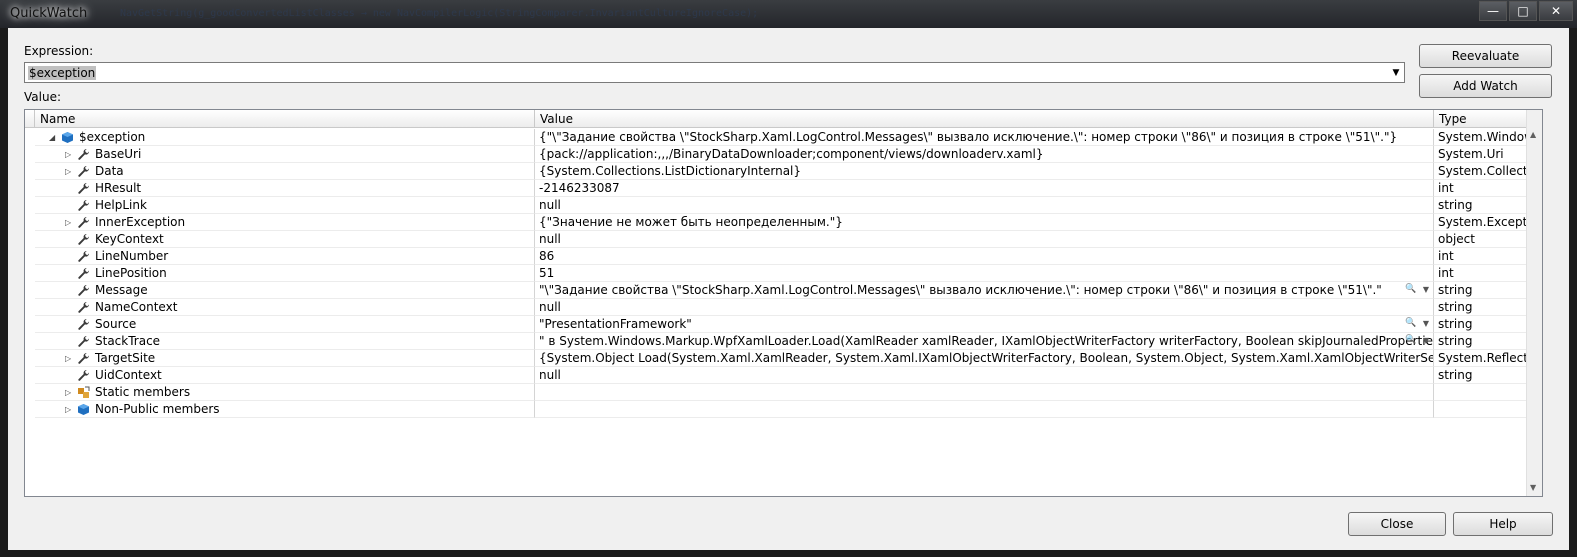 The width and height of the screenshot is (1577, 557). I want to click on table-row: HResult -2146233087 int, so click(783, 188).